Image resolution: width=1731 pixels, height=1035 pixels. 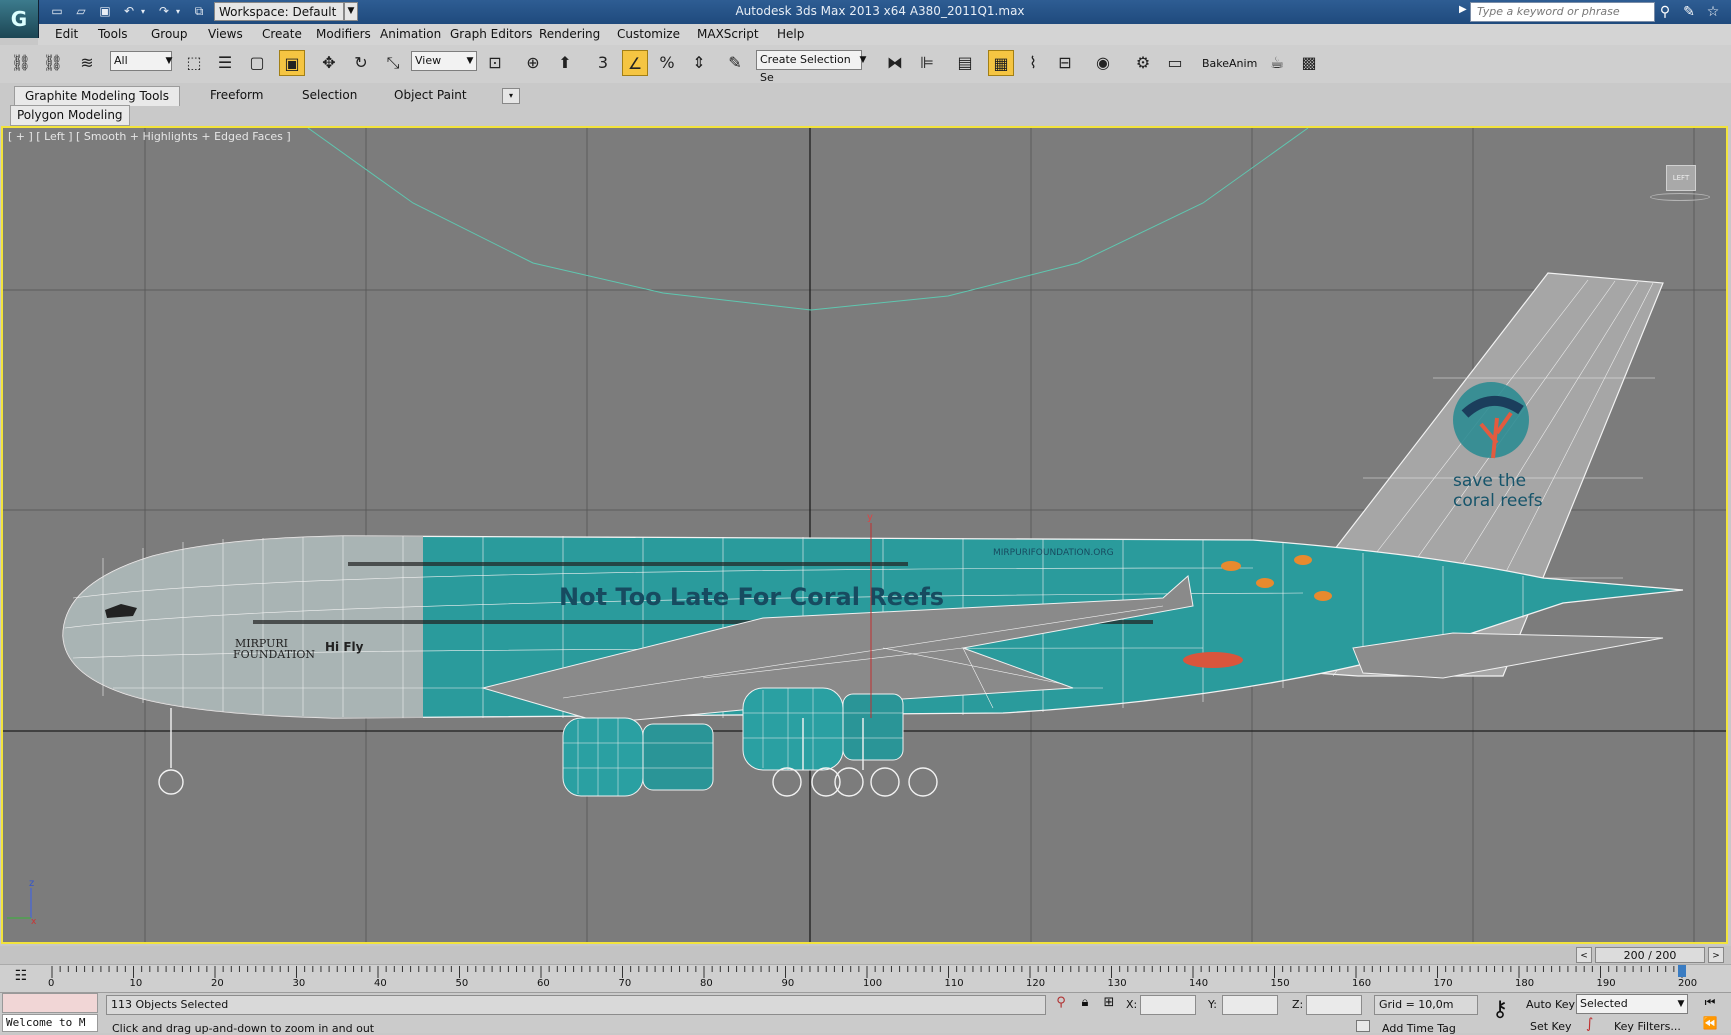 What do you see at coordinates (667, 63) in the screenshot?
I see `percent-snap-toggle-icon: %` at bounding box center [667, 63].